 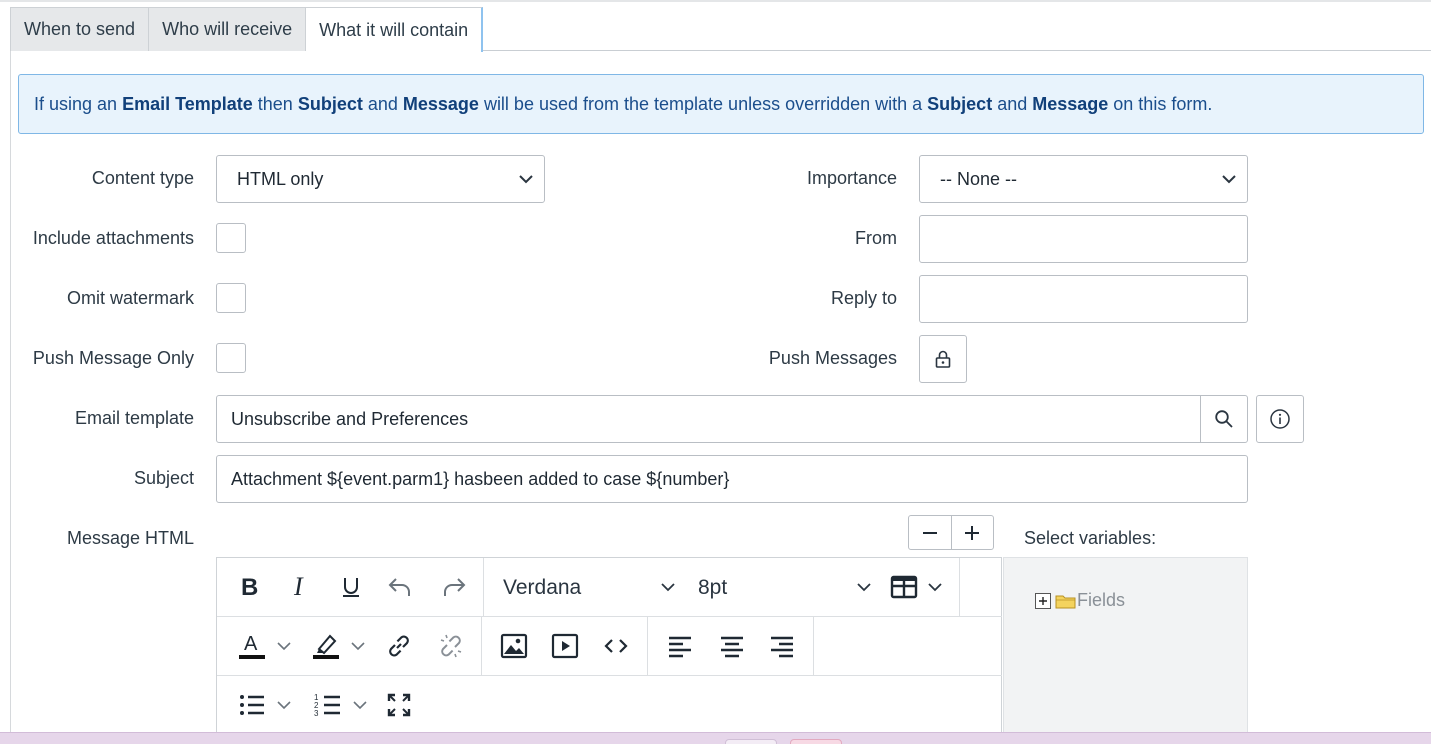 What do you see at coordinates (380, 179) in the screenshot?
I see `content-type-select: HTML only` at bounding box center [380, 179].